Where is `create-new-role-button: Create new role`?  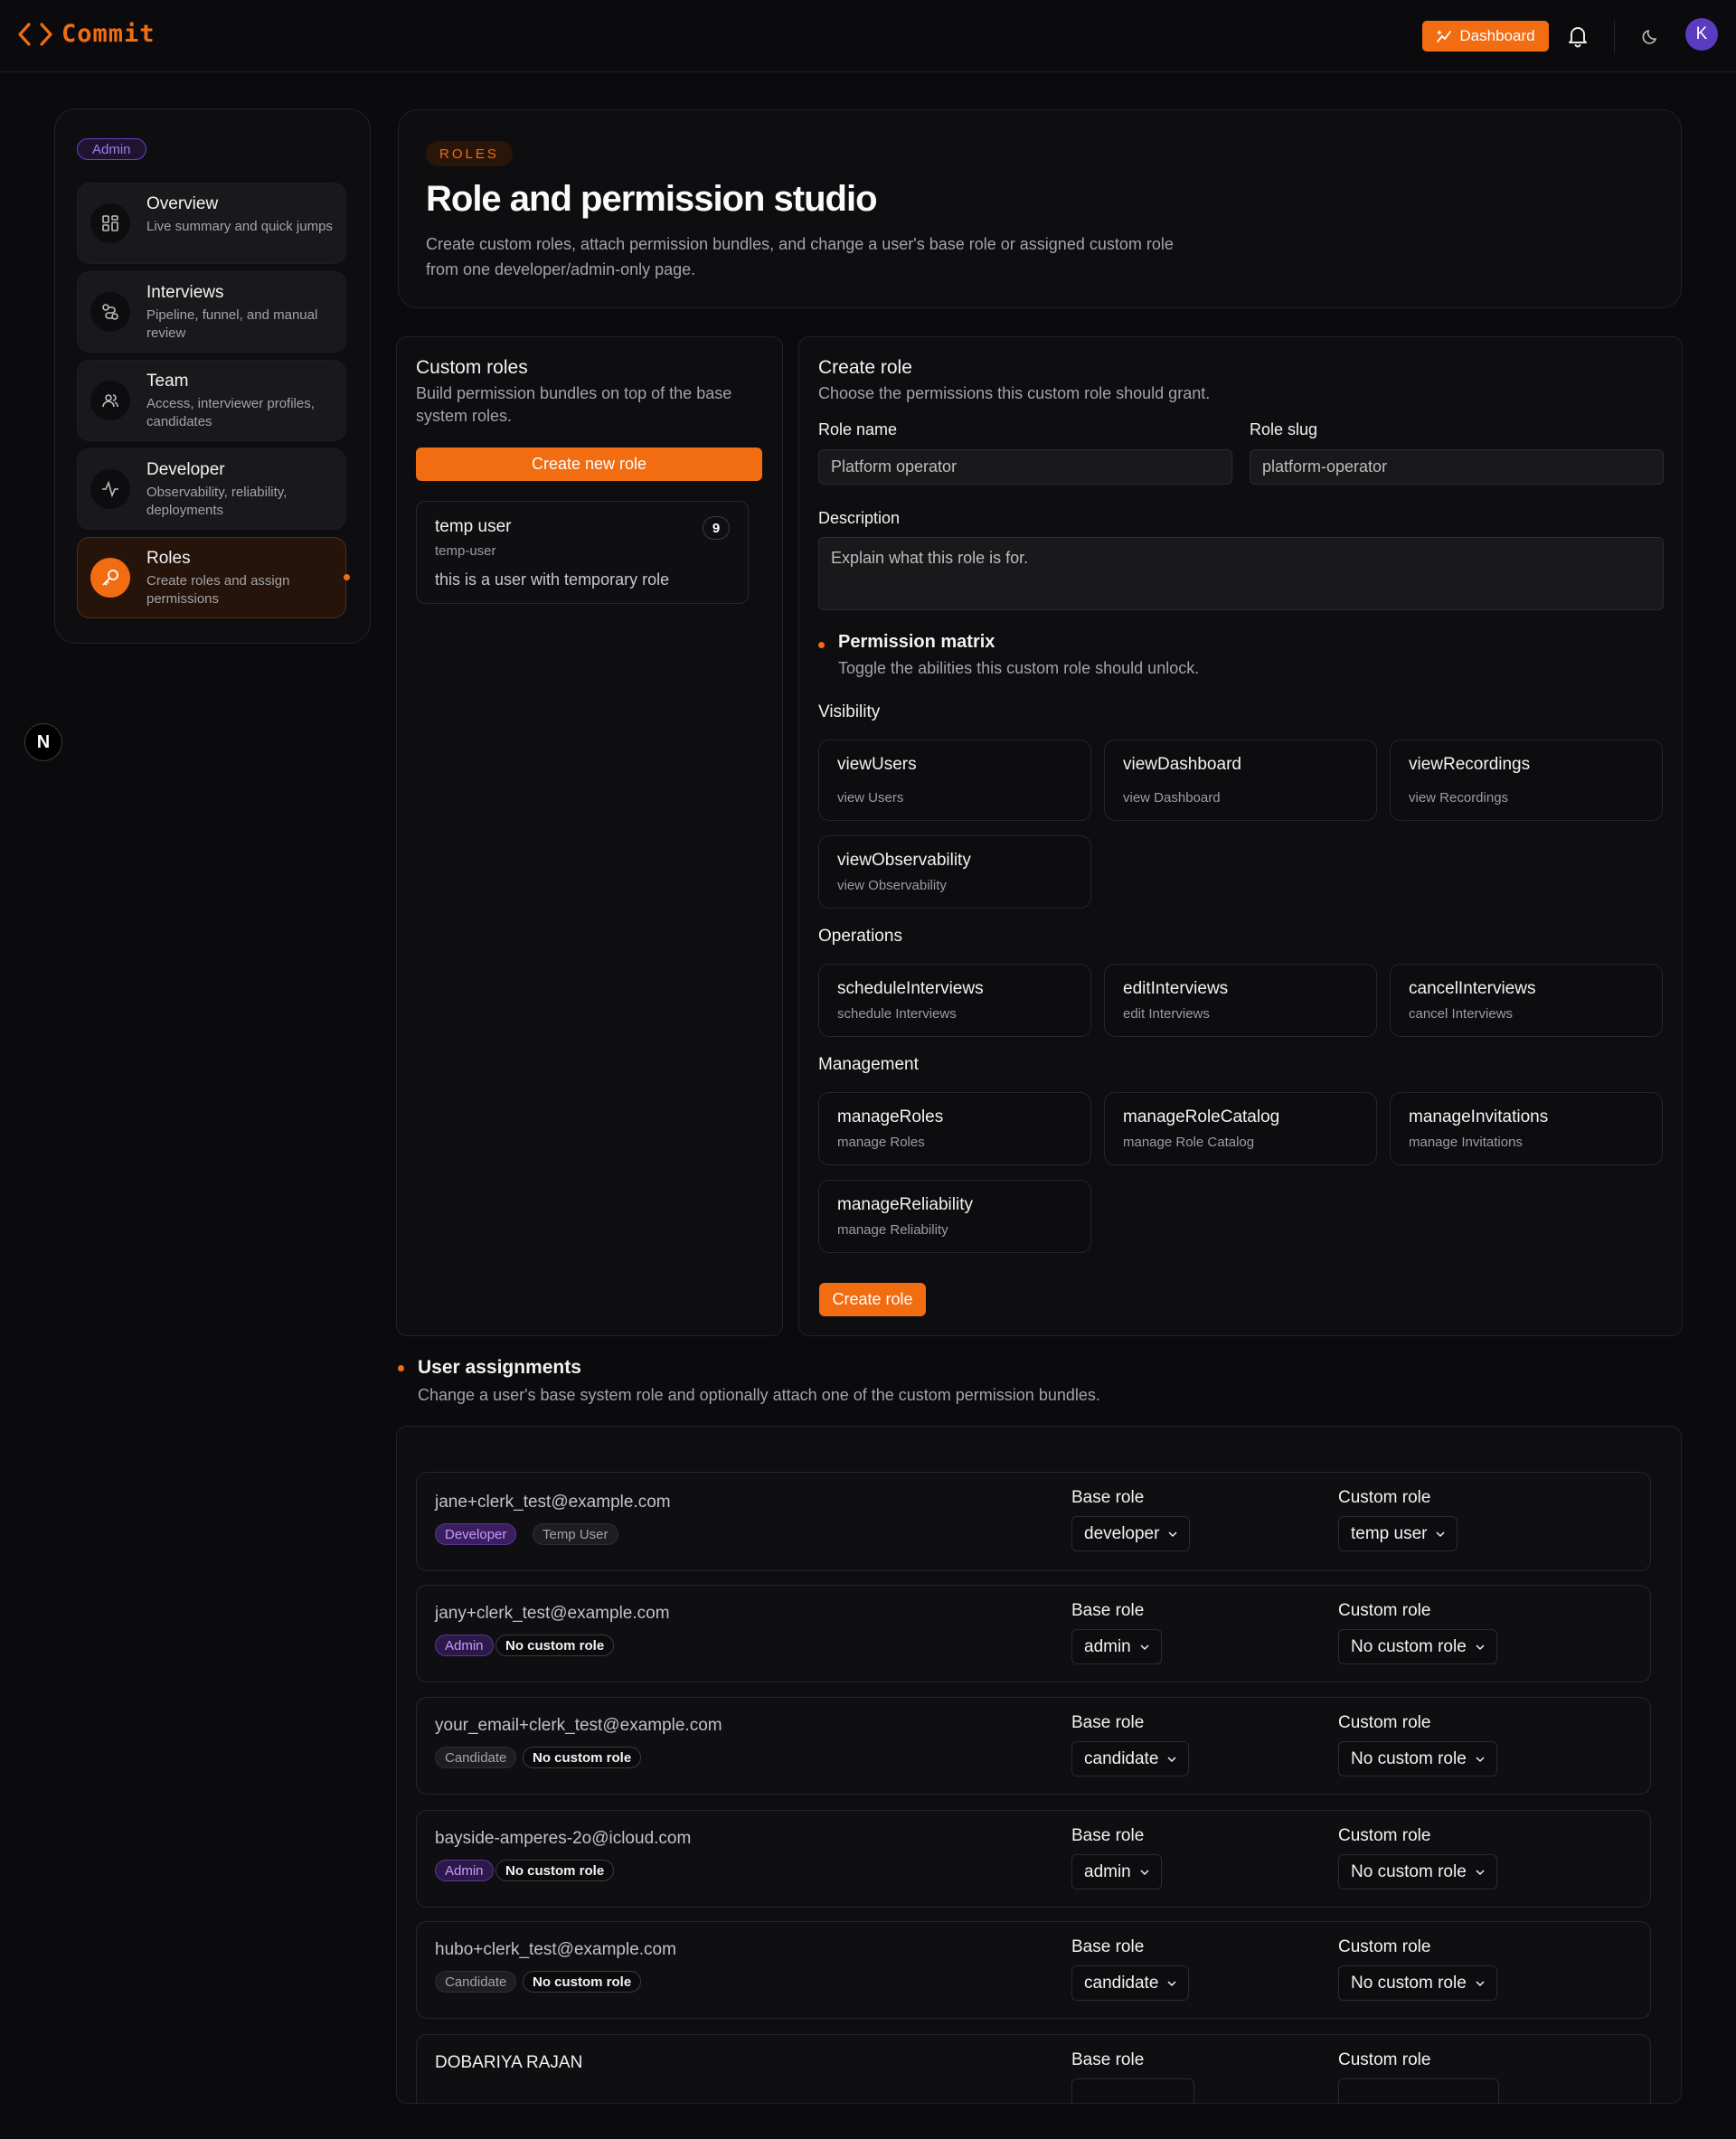 create-new-role-button: Create new role is located at coordinates (589, 464).